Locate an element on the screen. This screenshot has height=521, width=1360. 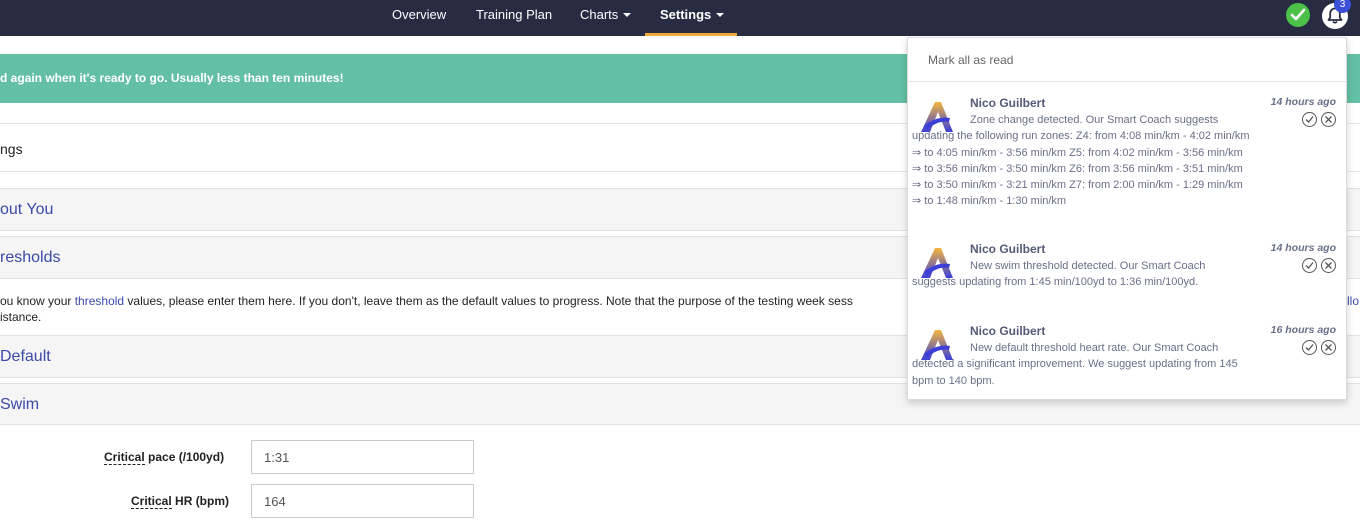
critical-pace-label: Critical pace (/100yd) is located at coordinates (164, 457).